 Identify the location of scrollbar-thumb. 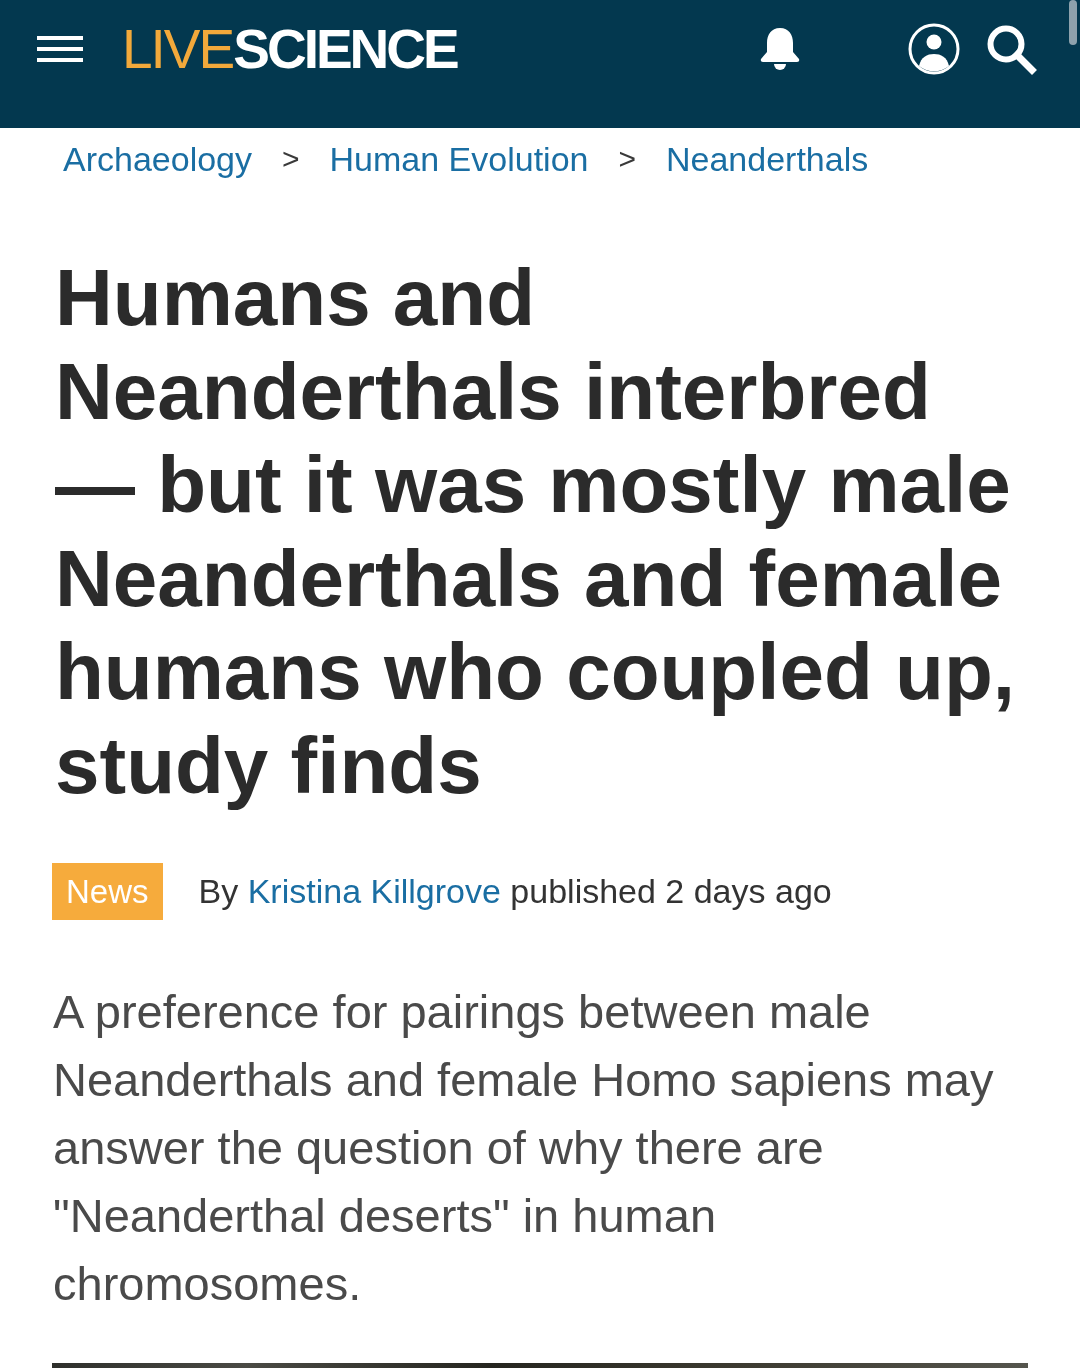
(1073, 22).